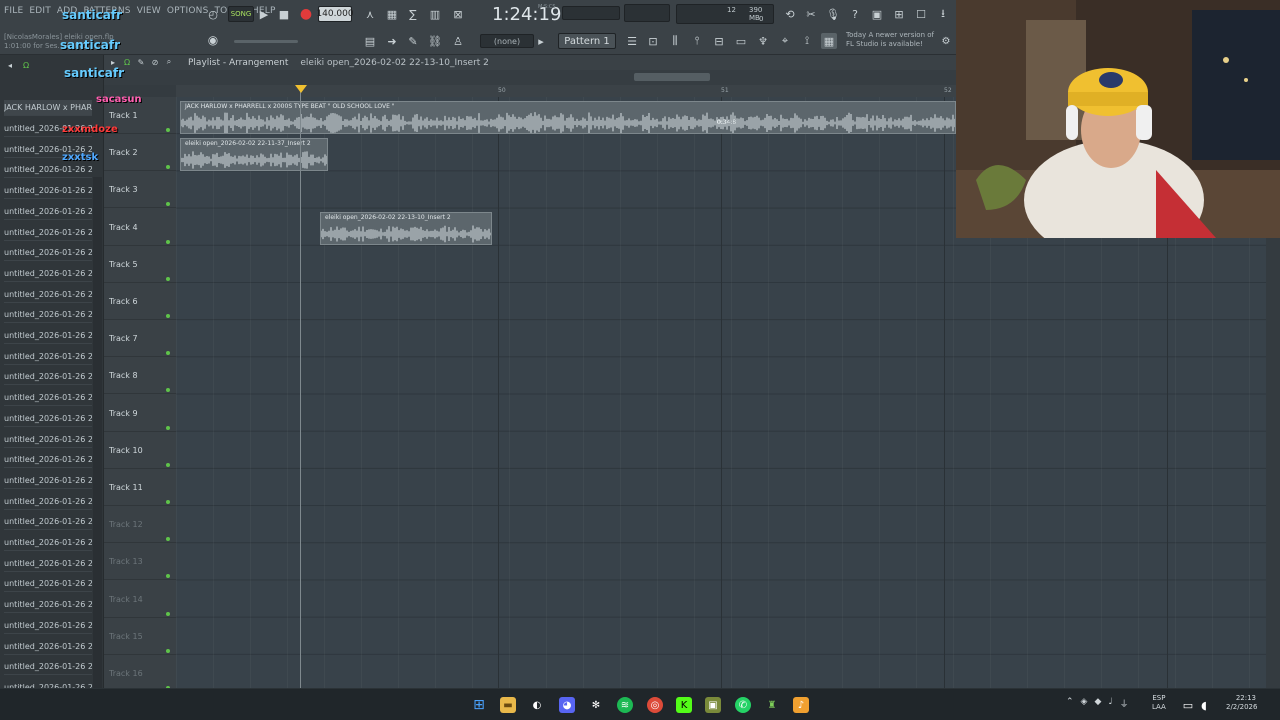 The image size is (1280, 720). Describe the element at coordinates (370, 41) in the screenshot. I see `piano-roll-icon: ▤` at that location.